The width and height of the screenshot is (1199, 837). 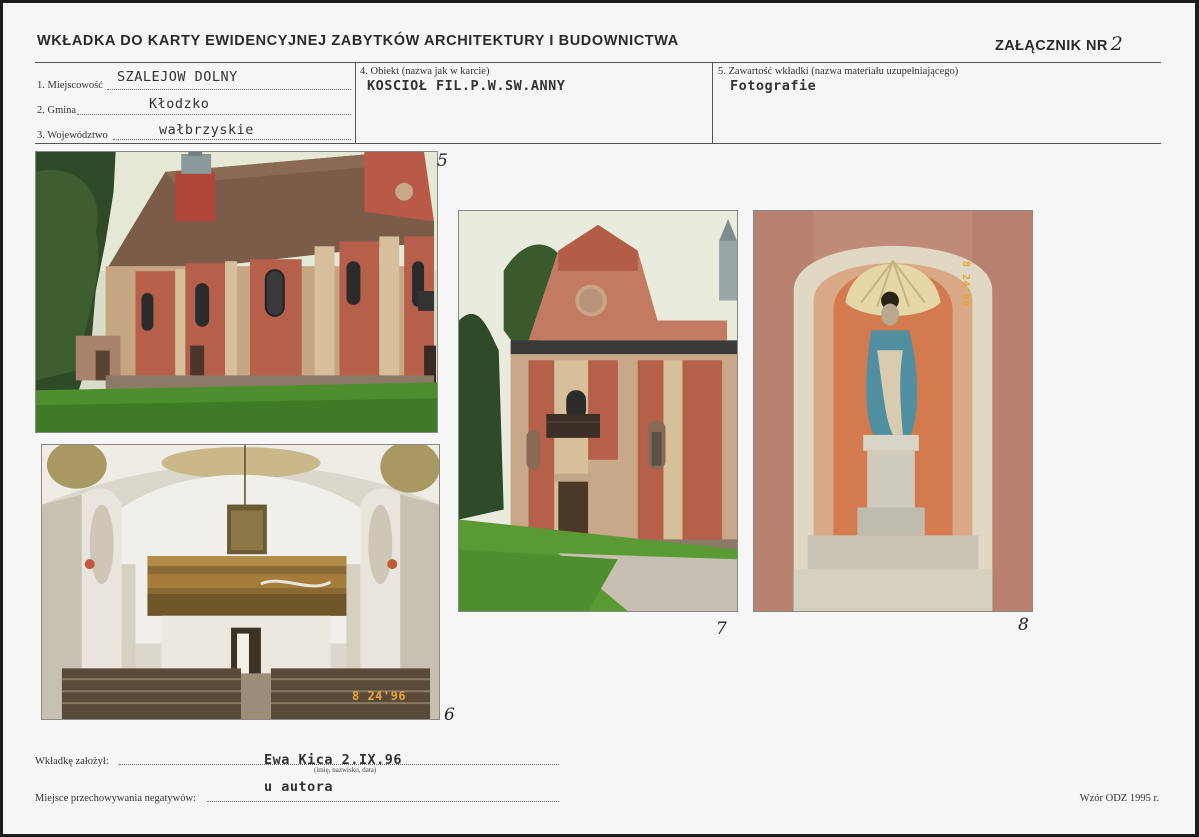 What do you see at coordinates (72, 761) in the screenshot?
I see `founder-label: Wkładkę założył:` at bounding box center [72, 761].